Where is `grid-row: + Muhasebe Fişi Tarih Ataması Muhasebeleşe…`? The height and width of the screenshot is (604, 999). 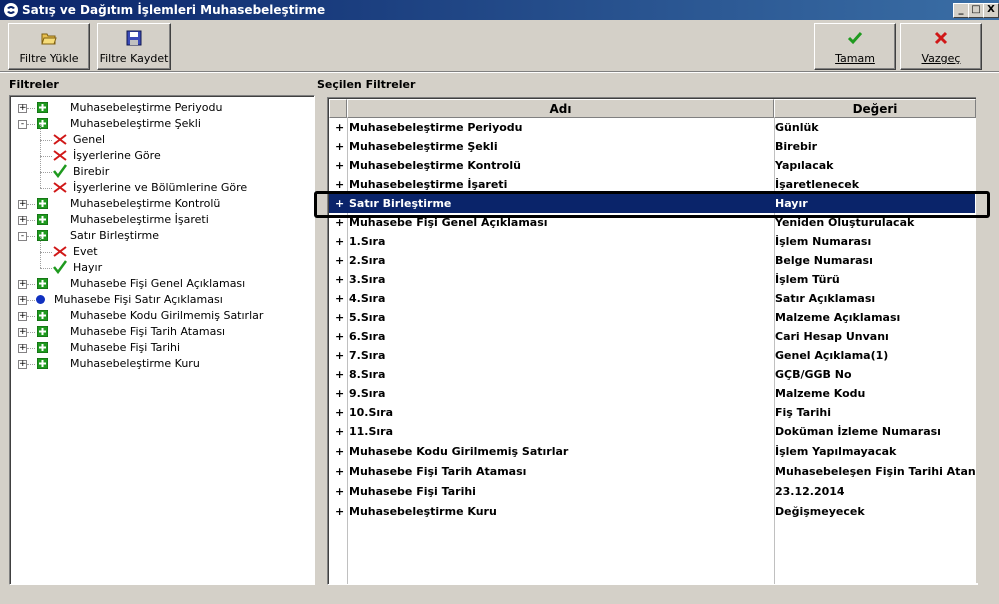 grid-row: + Muhasebe Fişi Tarih Ataması Muhasebeleşe… is located at coordinates (652, 472).